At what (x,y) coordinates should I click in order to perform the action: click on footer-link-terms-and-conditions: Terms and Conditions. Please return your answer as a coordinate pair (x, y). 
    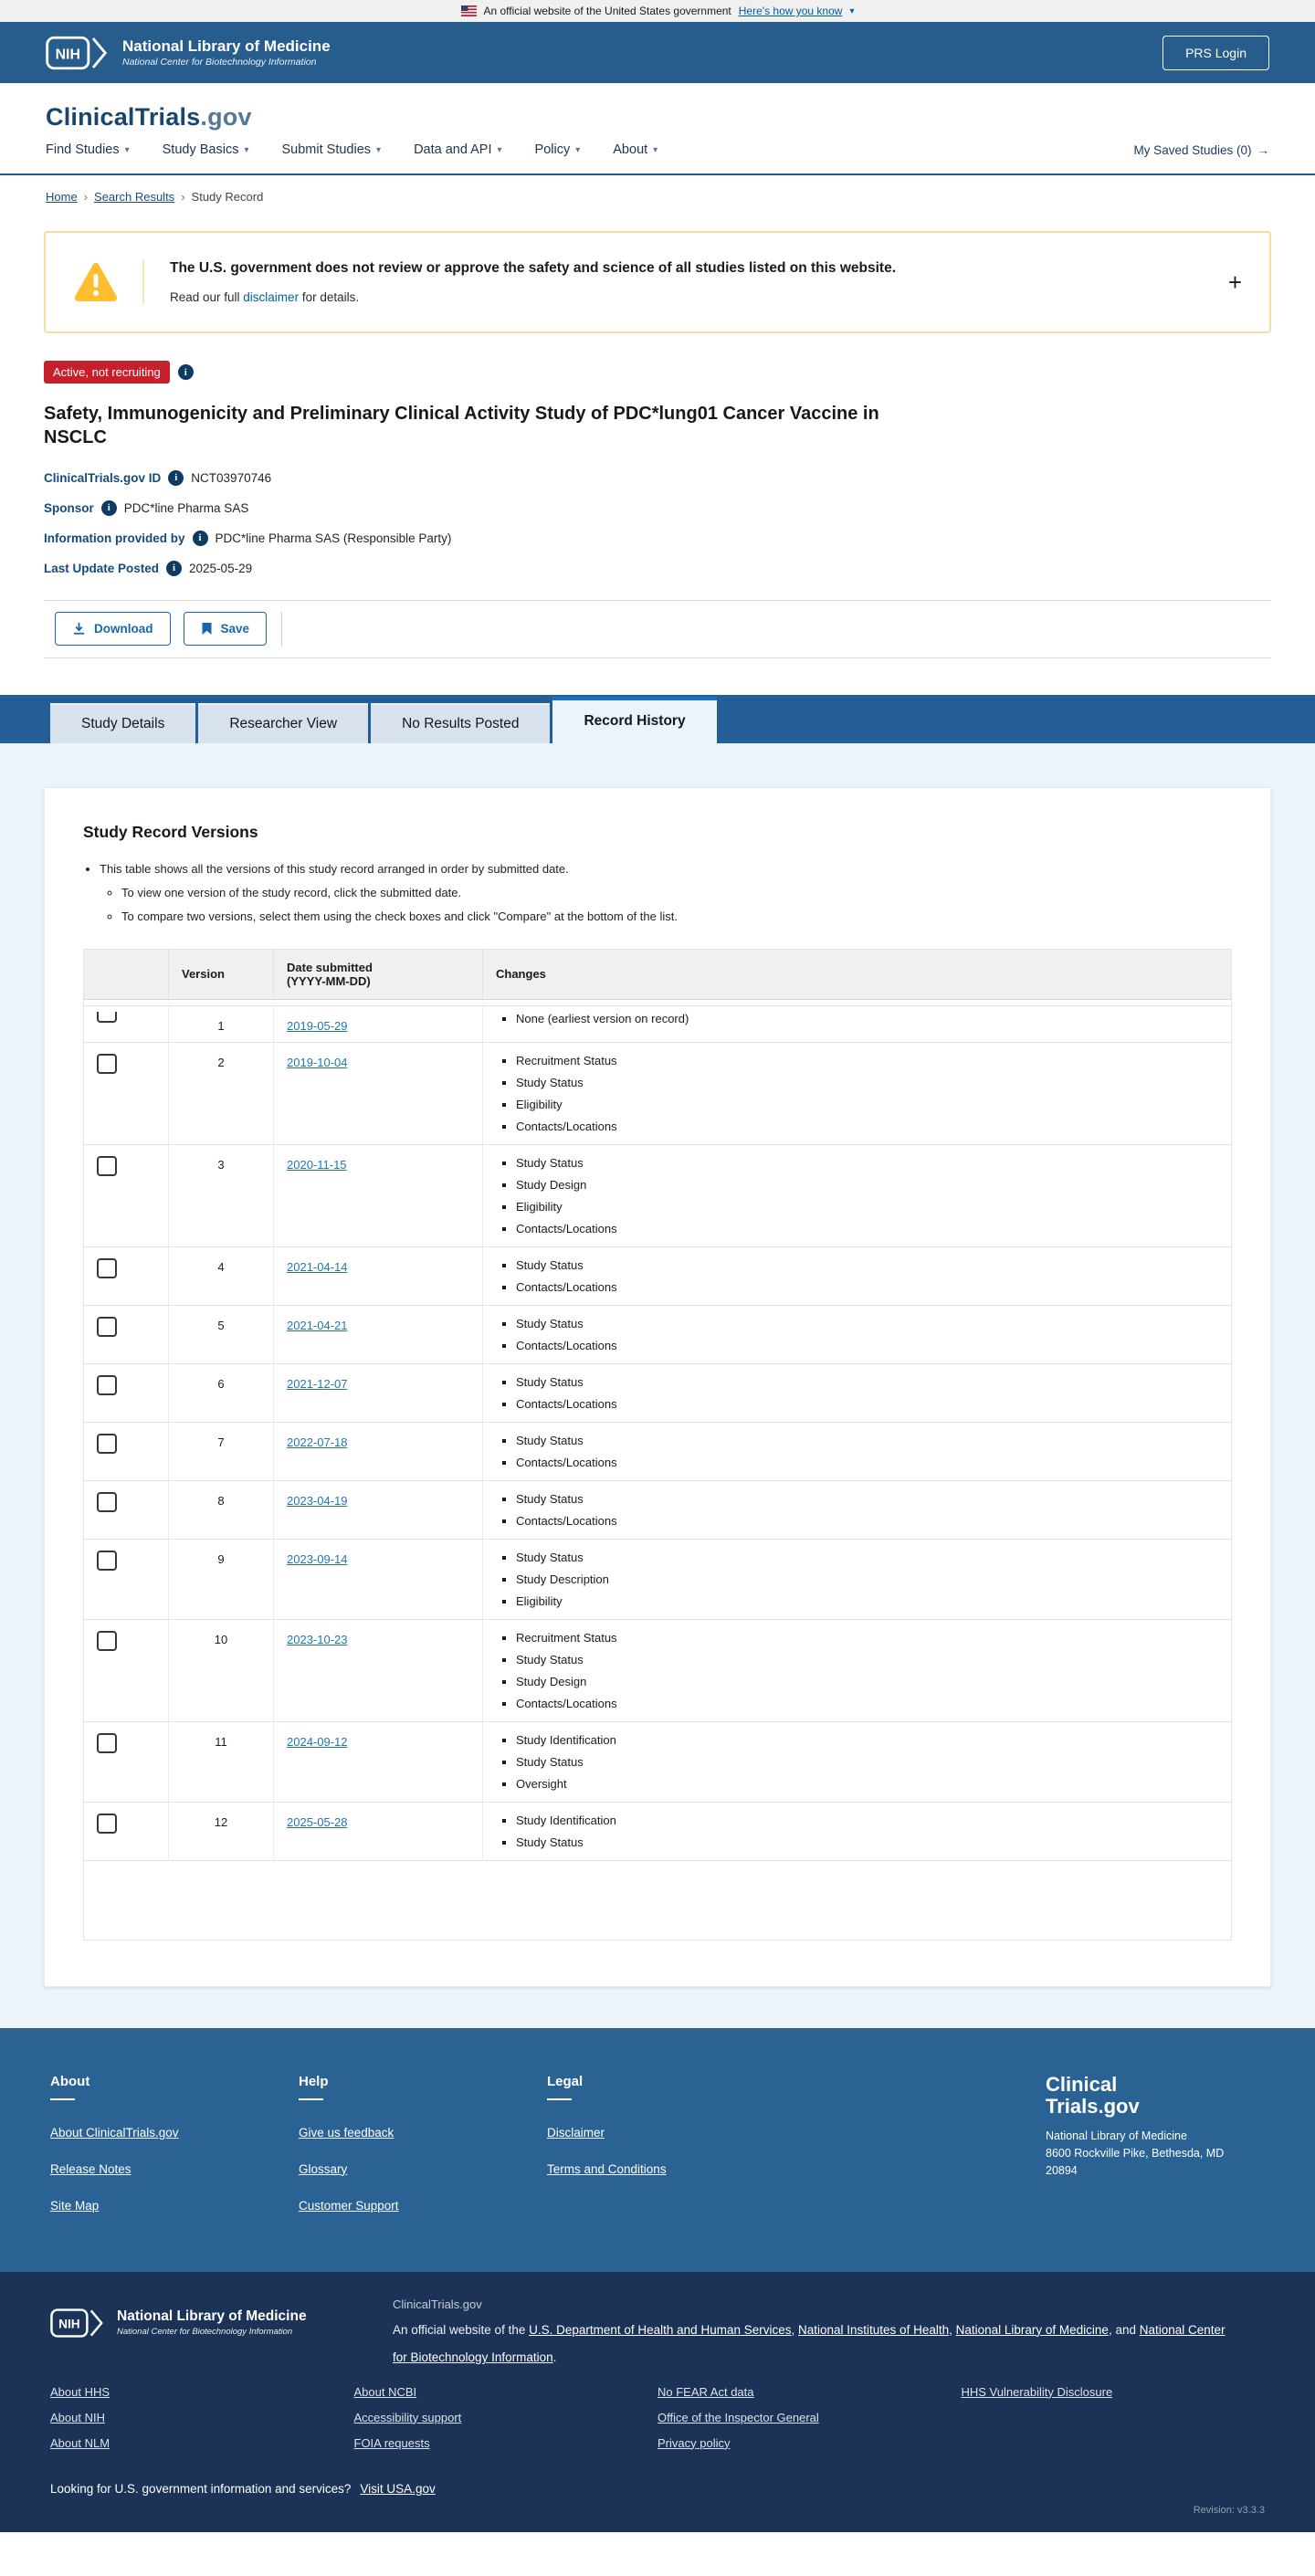
    Looking at the image, I should click on (671, 2169).